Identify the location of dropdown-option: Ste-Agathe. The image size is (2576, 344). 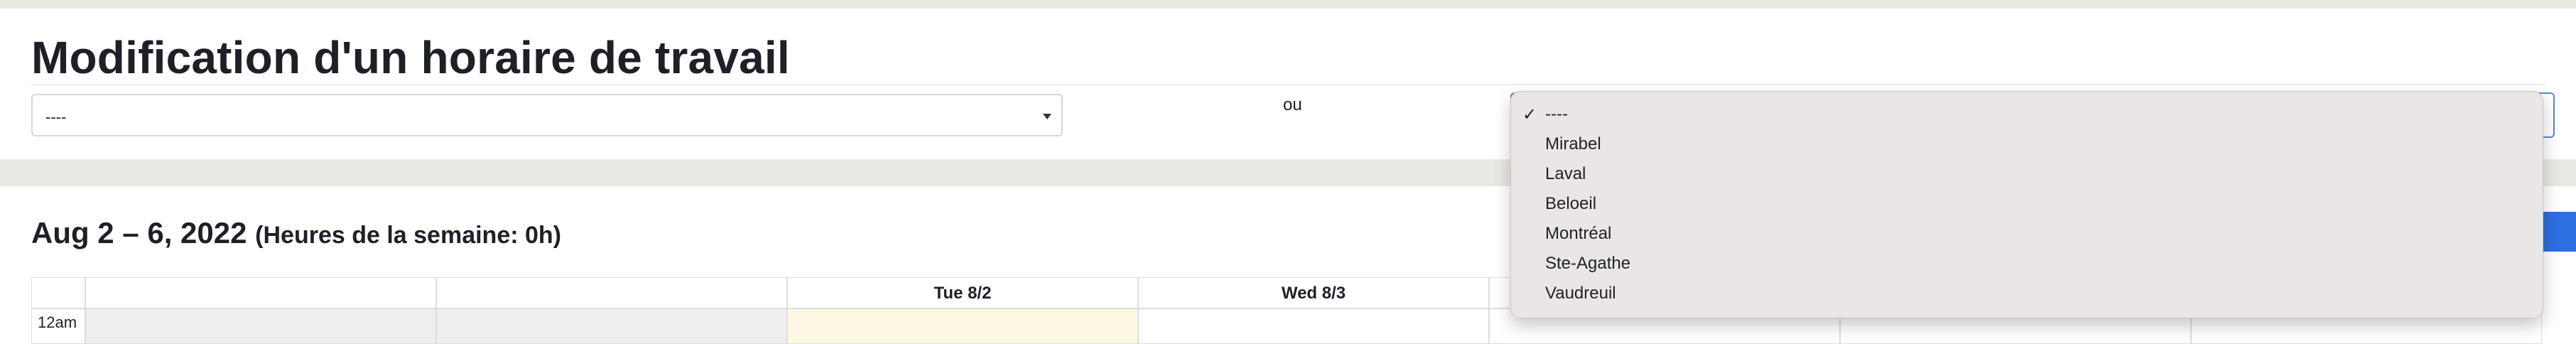
(1587, 264).